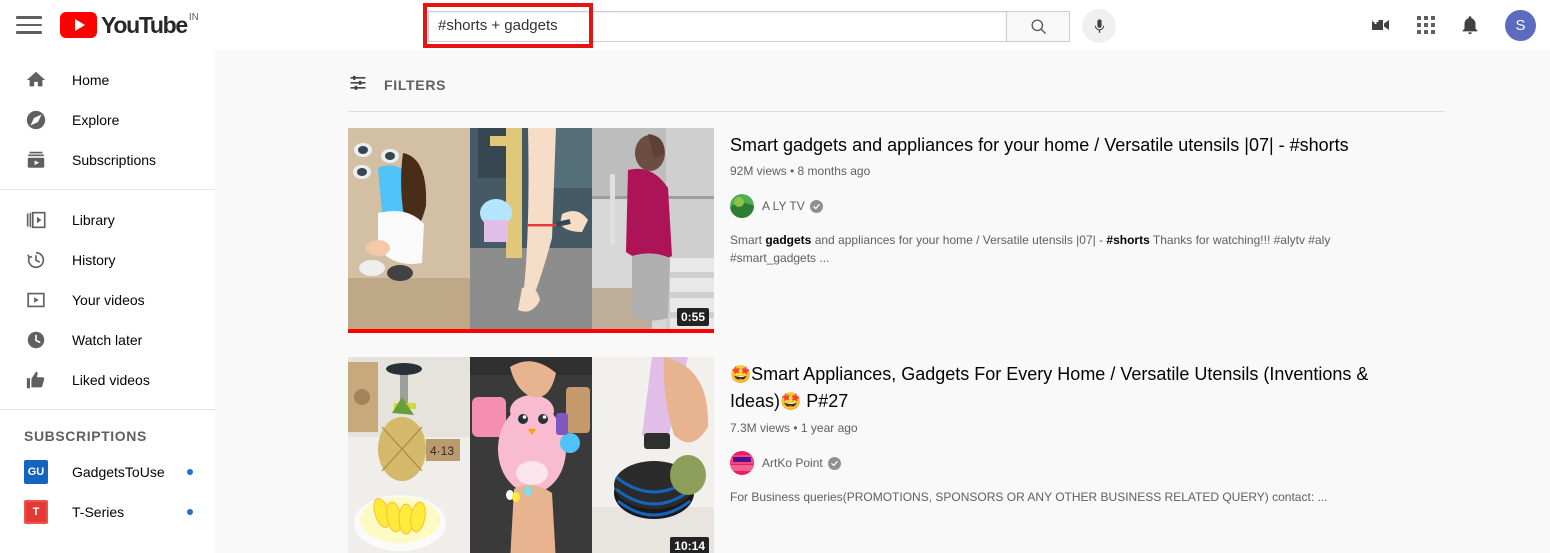 The height and width of the screenshot is (553, 1550). What do you see at coordinates (144, 25) in the screenshot?
I see `youtube-logo-text: YouTube` at bounding box center [144, 25].